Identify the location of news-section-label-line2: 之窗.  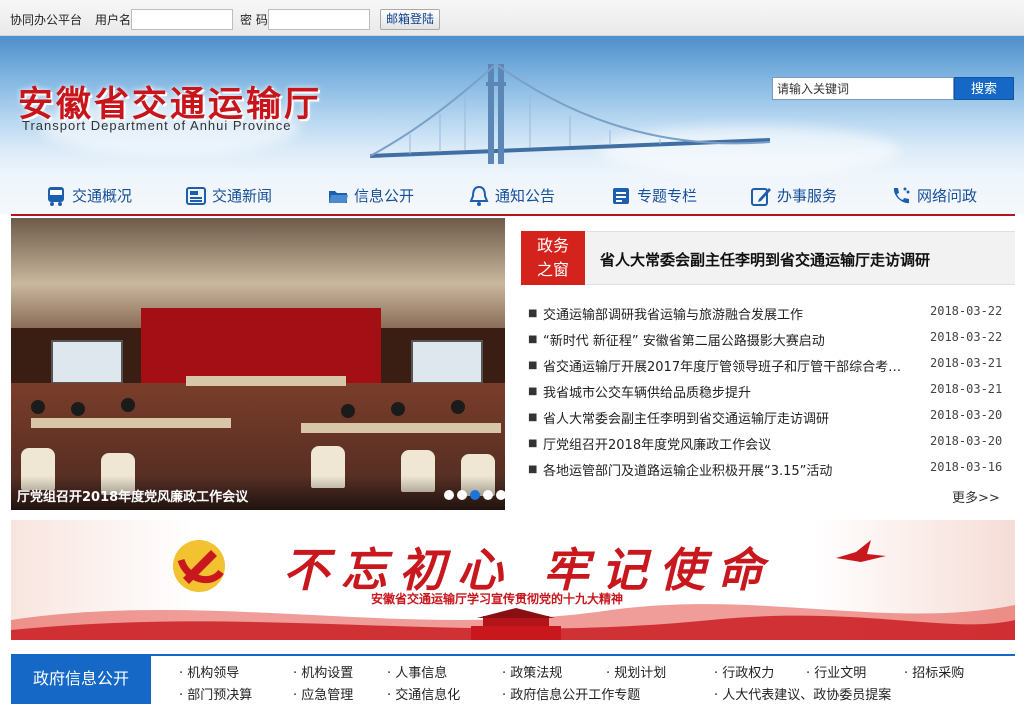
(552, 269).